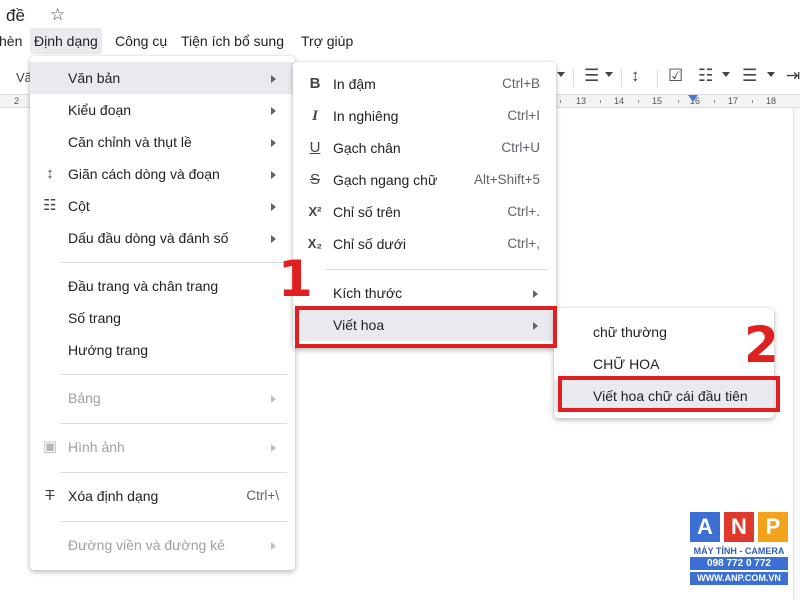 The height and width of the screenshot is (600, 800). What do you see at coordinates (385, 180) in the screenshot?
I see `menu-item-label: Gạch ngang chữ` at bounding box center [385, 180].